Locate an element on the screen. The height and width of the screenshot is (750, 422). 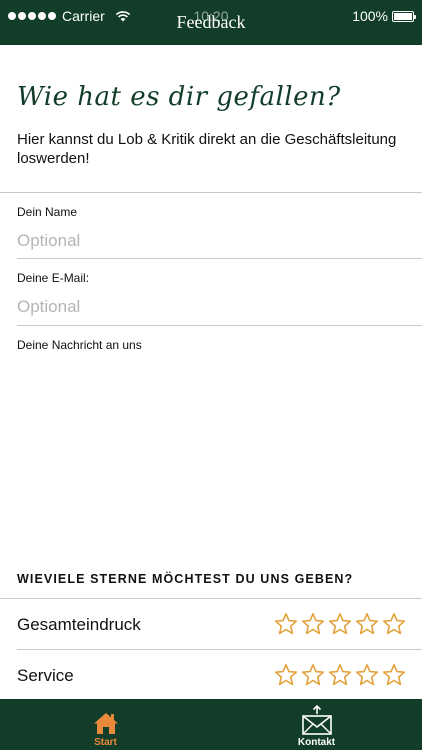
star-rating-overall is located at coordinates (340, 624).